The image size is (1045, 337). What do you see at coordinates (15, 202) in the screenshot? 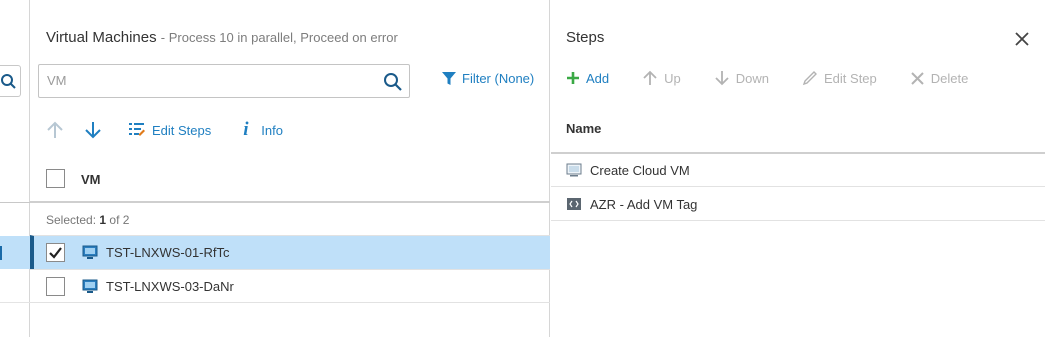
I see `left-header-divider` at bounding box center [15, 202].